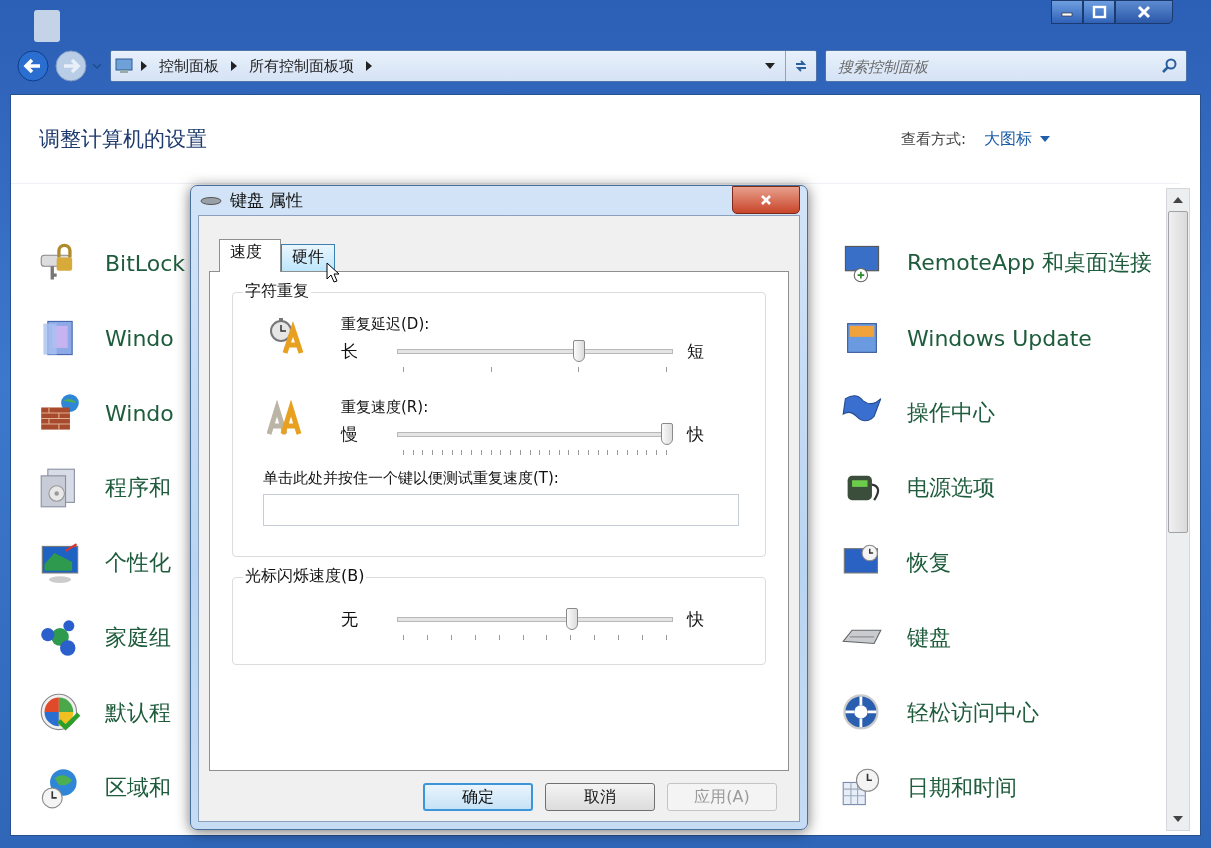 The image size is (1211, 848). I want to click on slider-max-label: 短, so click(695, 351).